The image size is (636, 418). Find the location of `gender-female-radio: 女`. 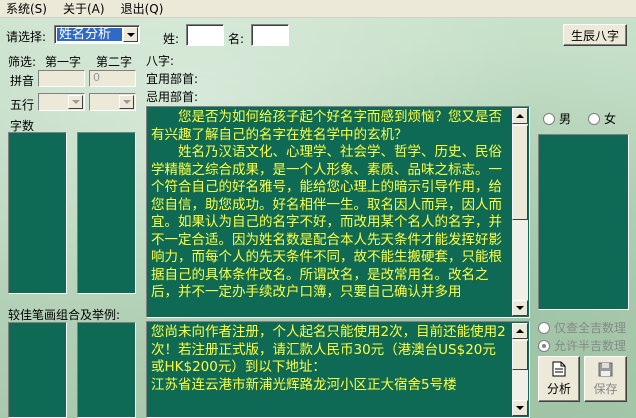

gender-female-radio: 女 is located at coordinates (602, 118).